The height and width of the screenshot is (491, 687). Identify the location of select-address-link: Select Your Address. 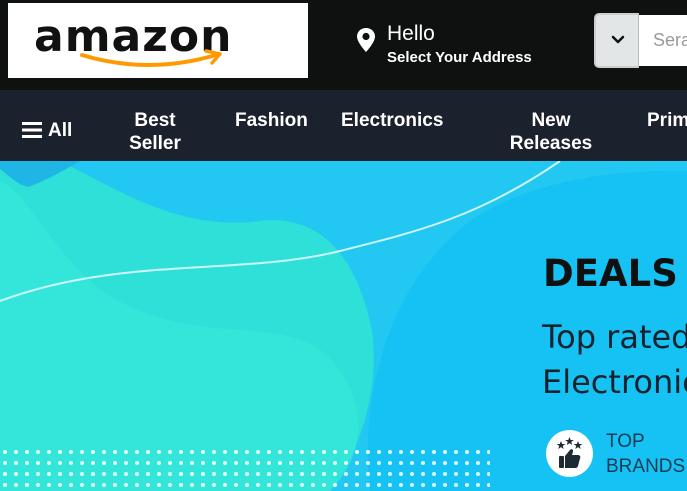
(459, 58).